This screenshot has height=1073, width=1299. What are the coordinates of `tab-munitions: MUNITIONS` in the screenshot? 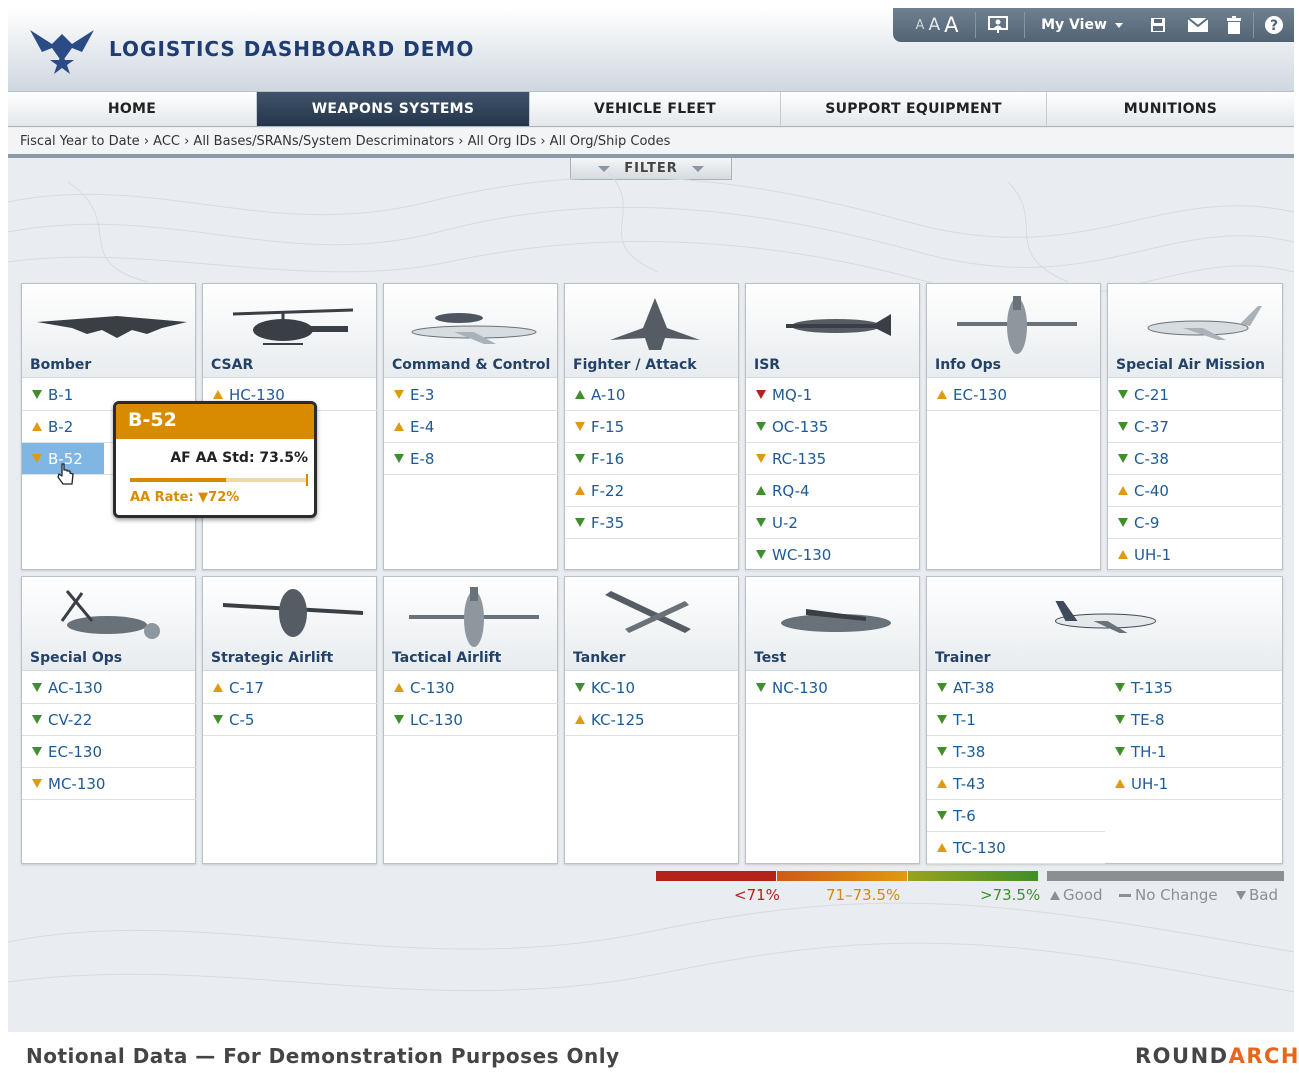 It's located at (1170, 109).